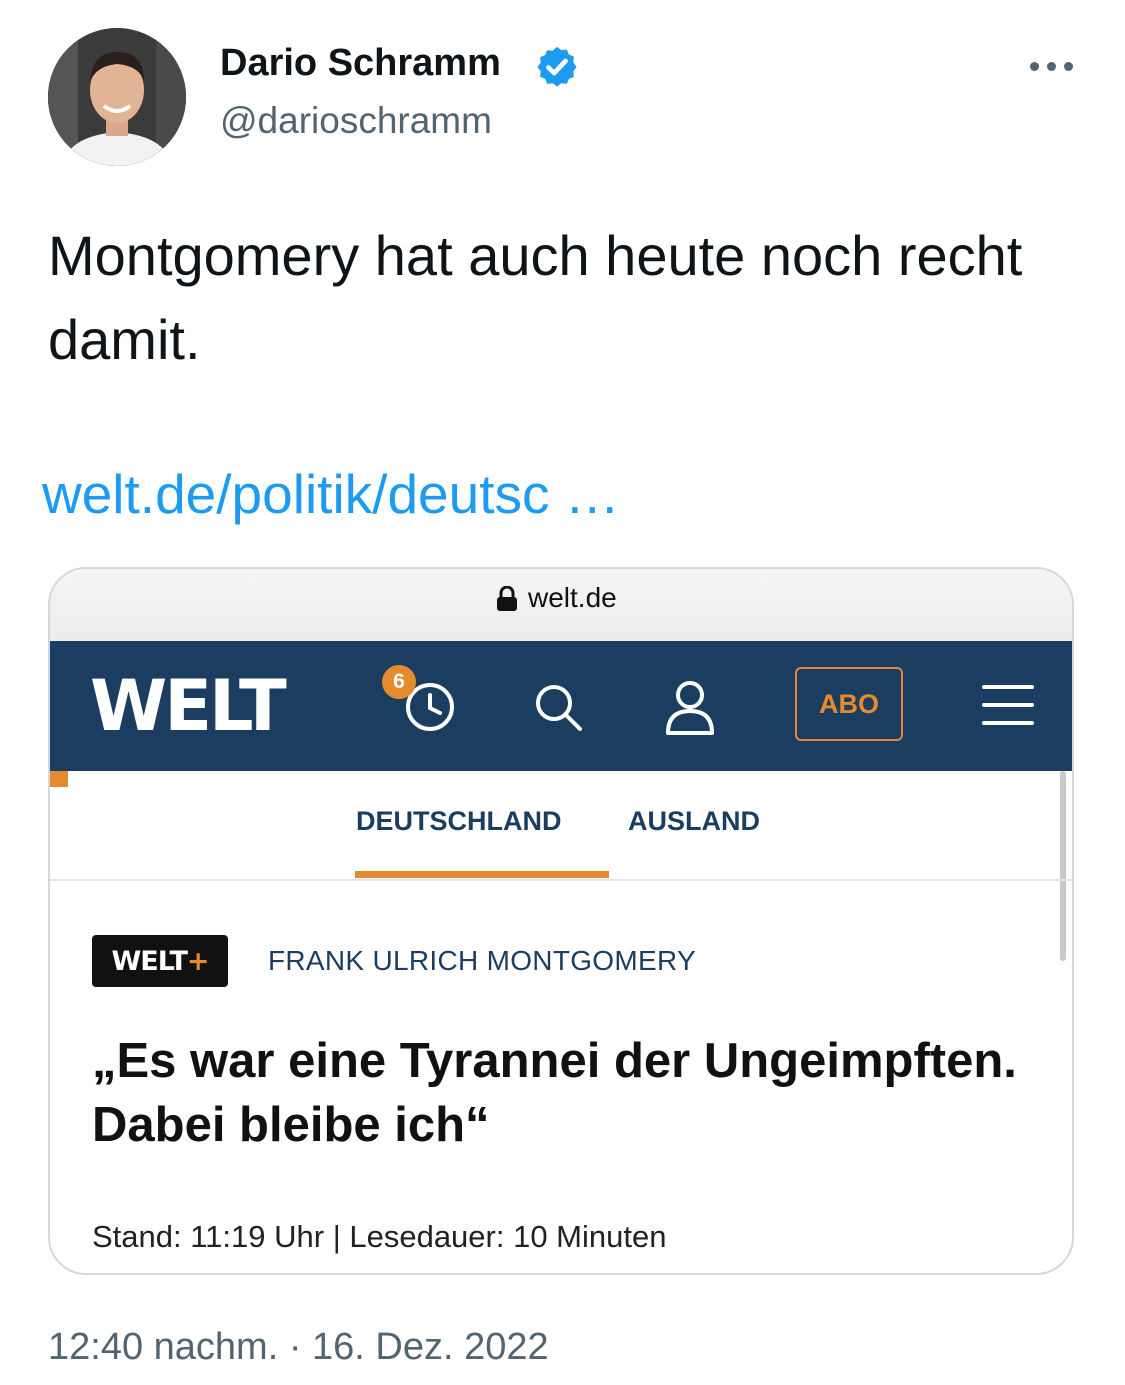  Describe the element at coordinates (298, 1347) in the screenshot. I see `tweet-timestamp: 12:40 nachm. · 16. Dez. 2022` at that location.